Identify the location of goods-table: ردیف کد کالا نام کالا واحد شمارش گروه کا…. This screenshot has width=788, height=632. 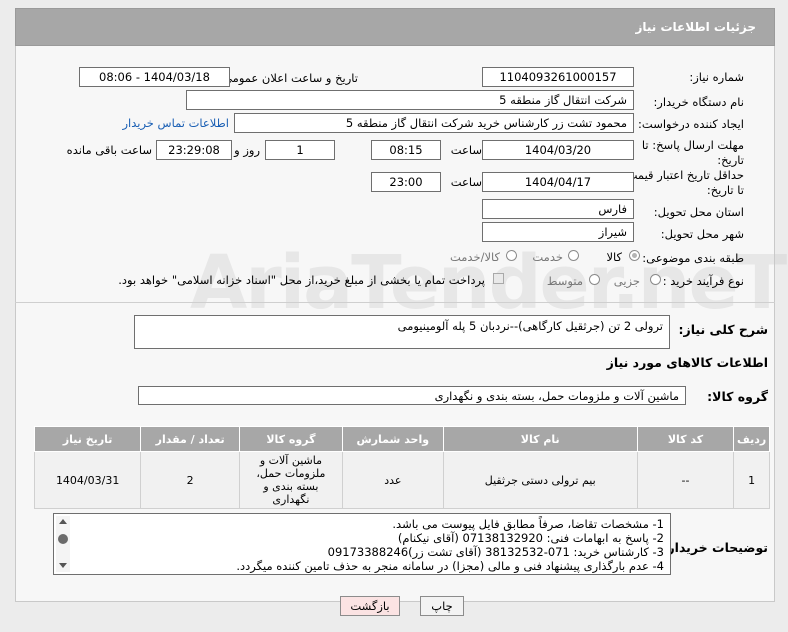
(401, 467).